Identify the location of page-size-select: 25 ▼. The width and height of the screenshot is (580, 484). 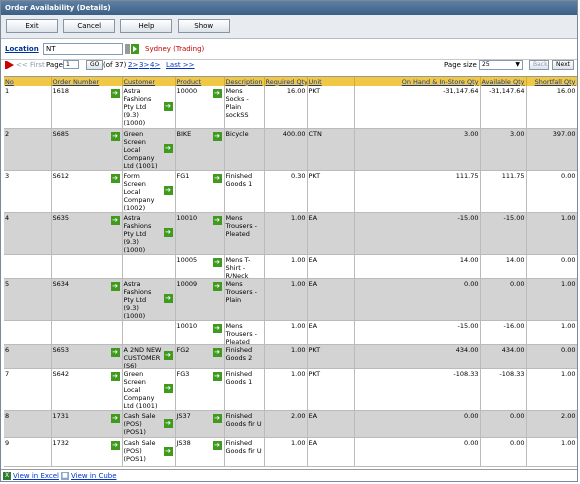
(501, 65).